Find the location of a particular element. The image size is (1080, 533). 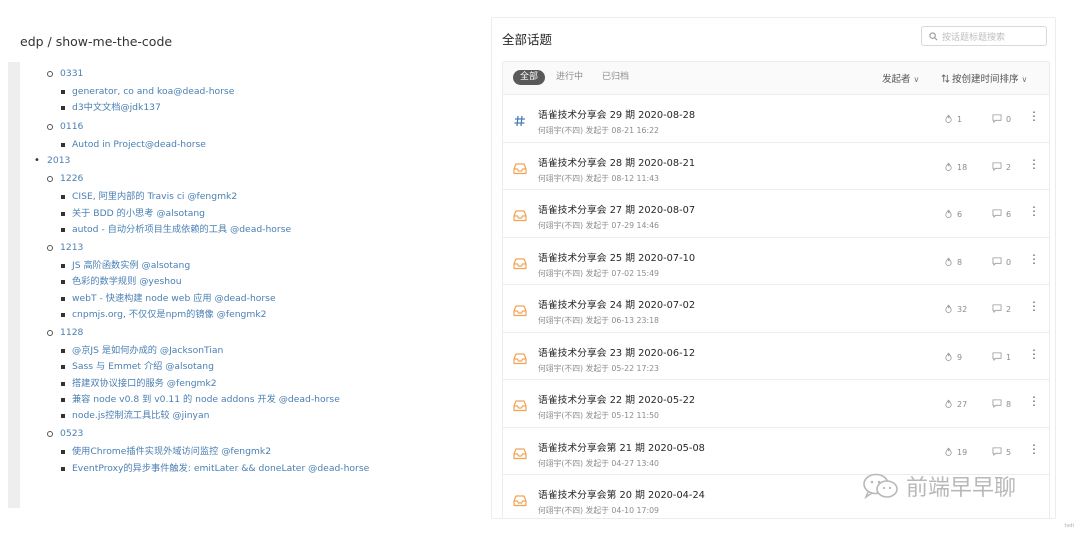

comments-count: 0 is located at coordinates (1001, 119).